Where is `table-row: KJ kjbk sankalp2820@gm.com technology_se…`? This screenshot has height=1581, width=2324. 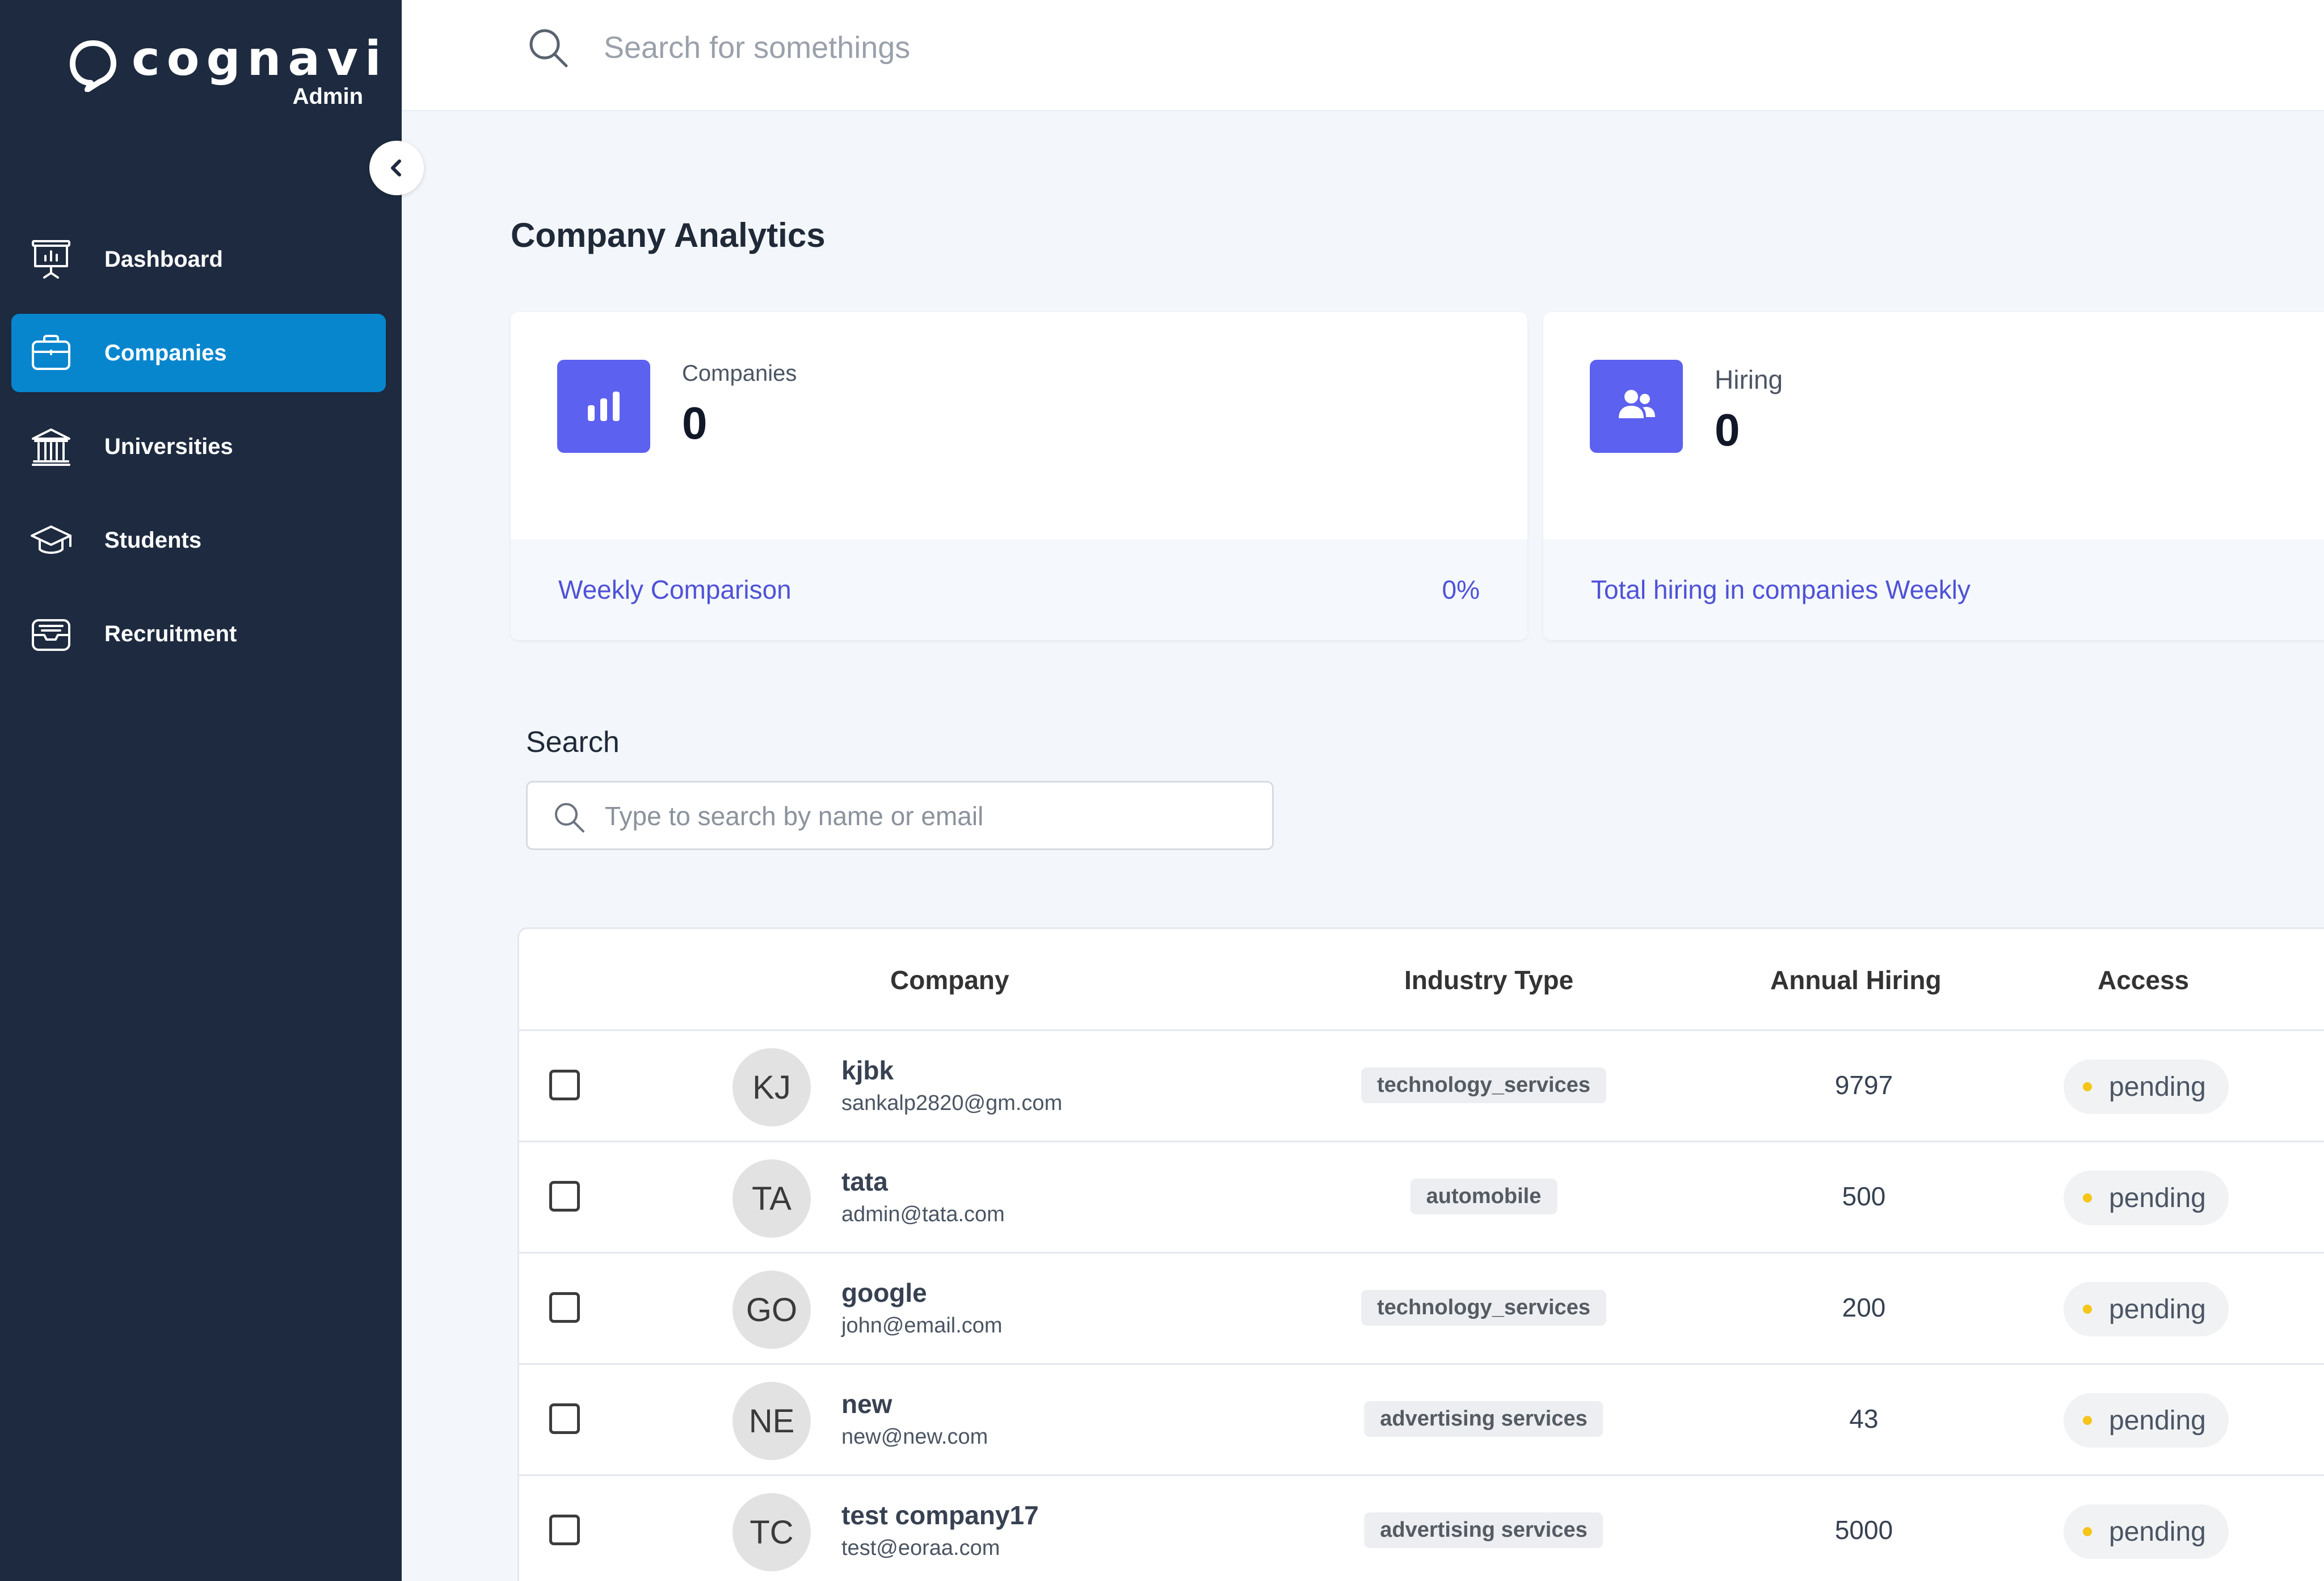 table-row: KJ kjbk sankalp2820@gm.com technology_se… is located at coordinates (1421, 1087).